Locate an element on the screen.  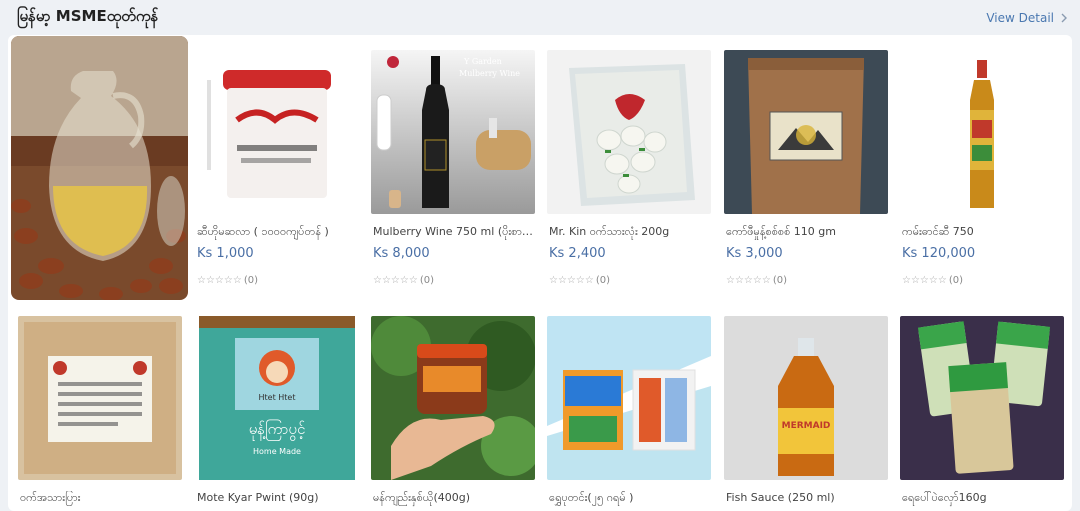
product-name: ဝက်အသားပြား is located at coordinates (50, 497).